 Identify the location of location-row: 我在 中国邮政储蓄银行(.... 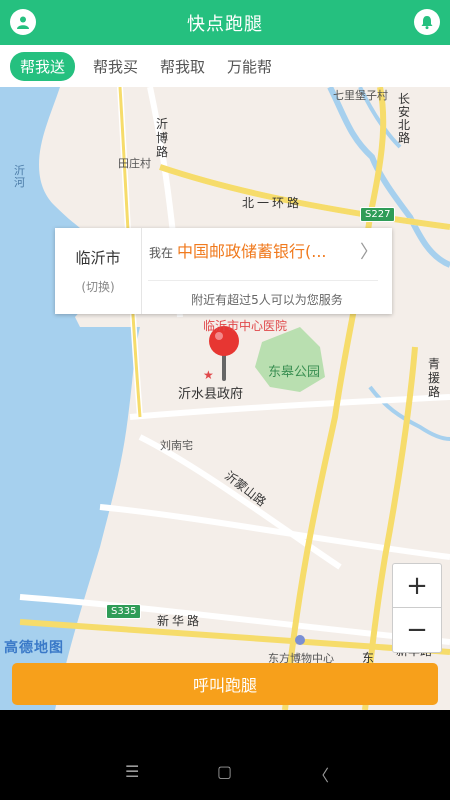
(269, 250).